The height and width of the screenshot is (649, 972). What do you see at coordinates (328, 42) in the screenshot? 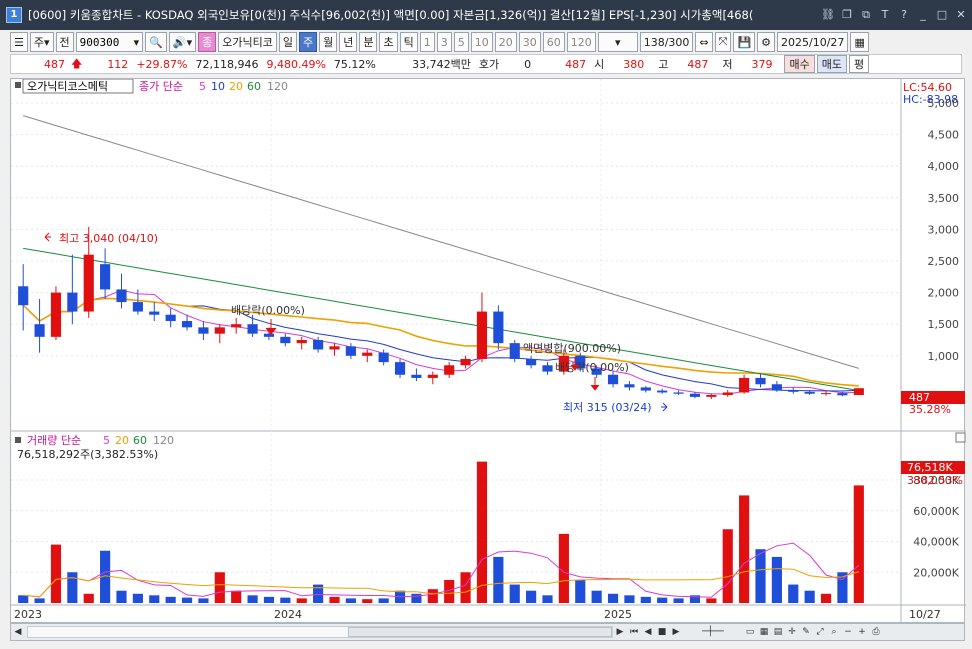
I see `period-month: 월` at bounding box center [328, 42].